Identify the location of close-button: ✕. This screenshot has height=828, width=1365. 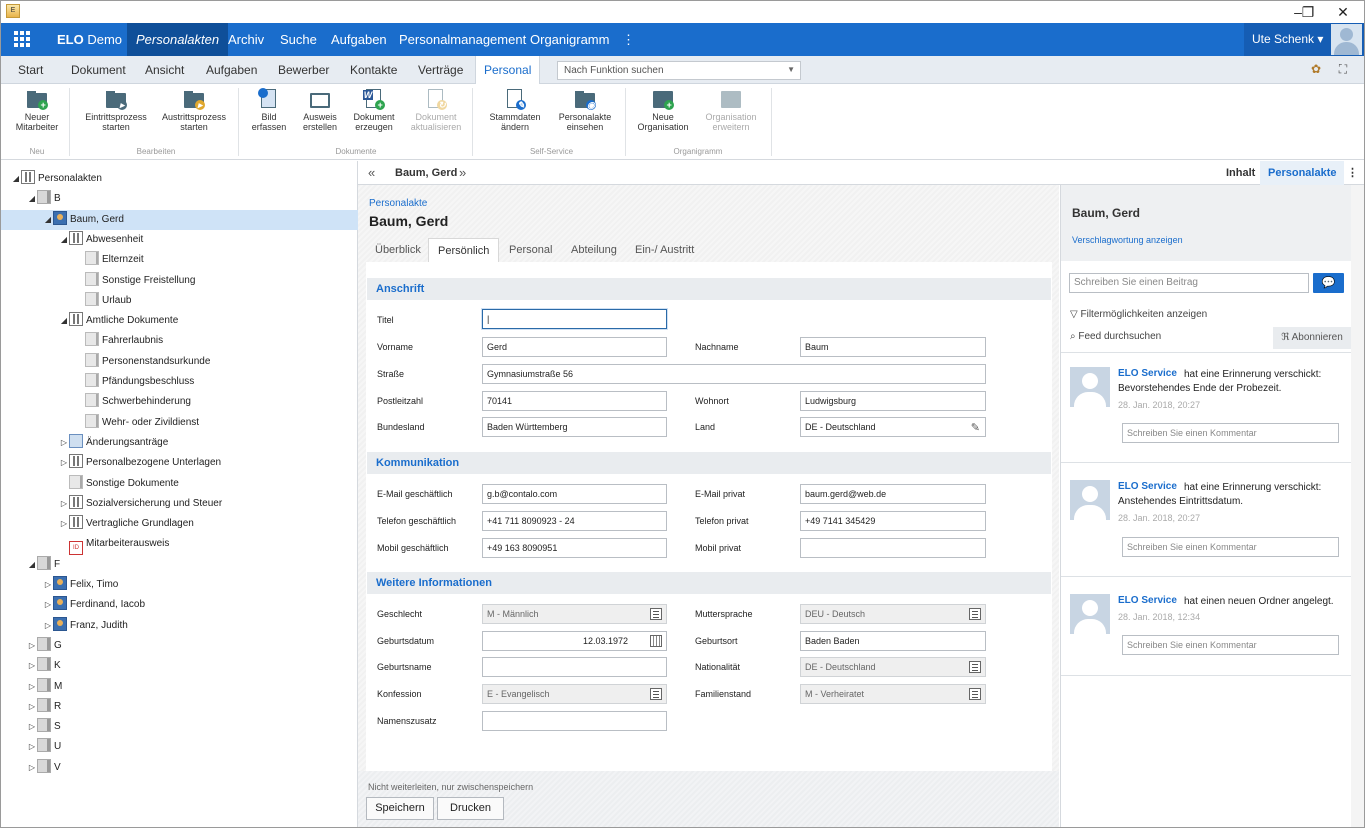
(1343, 12).